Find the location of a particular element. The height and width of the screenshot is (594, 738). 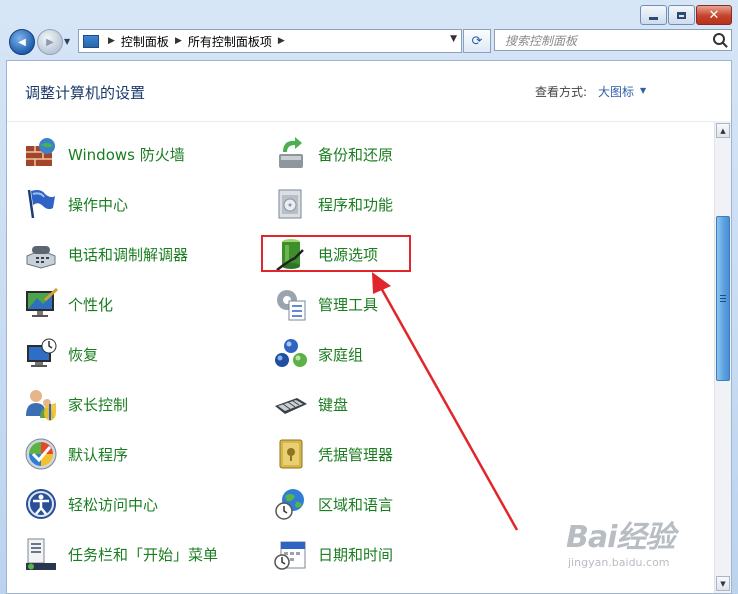

watermark-logo: Bai经验 is located at coordinates (620, 537).